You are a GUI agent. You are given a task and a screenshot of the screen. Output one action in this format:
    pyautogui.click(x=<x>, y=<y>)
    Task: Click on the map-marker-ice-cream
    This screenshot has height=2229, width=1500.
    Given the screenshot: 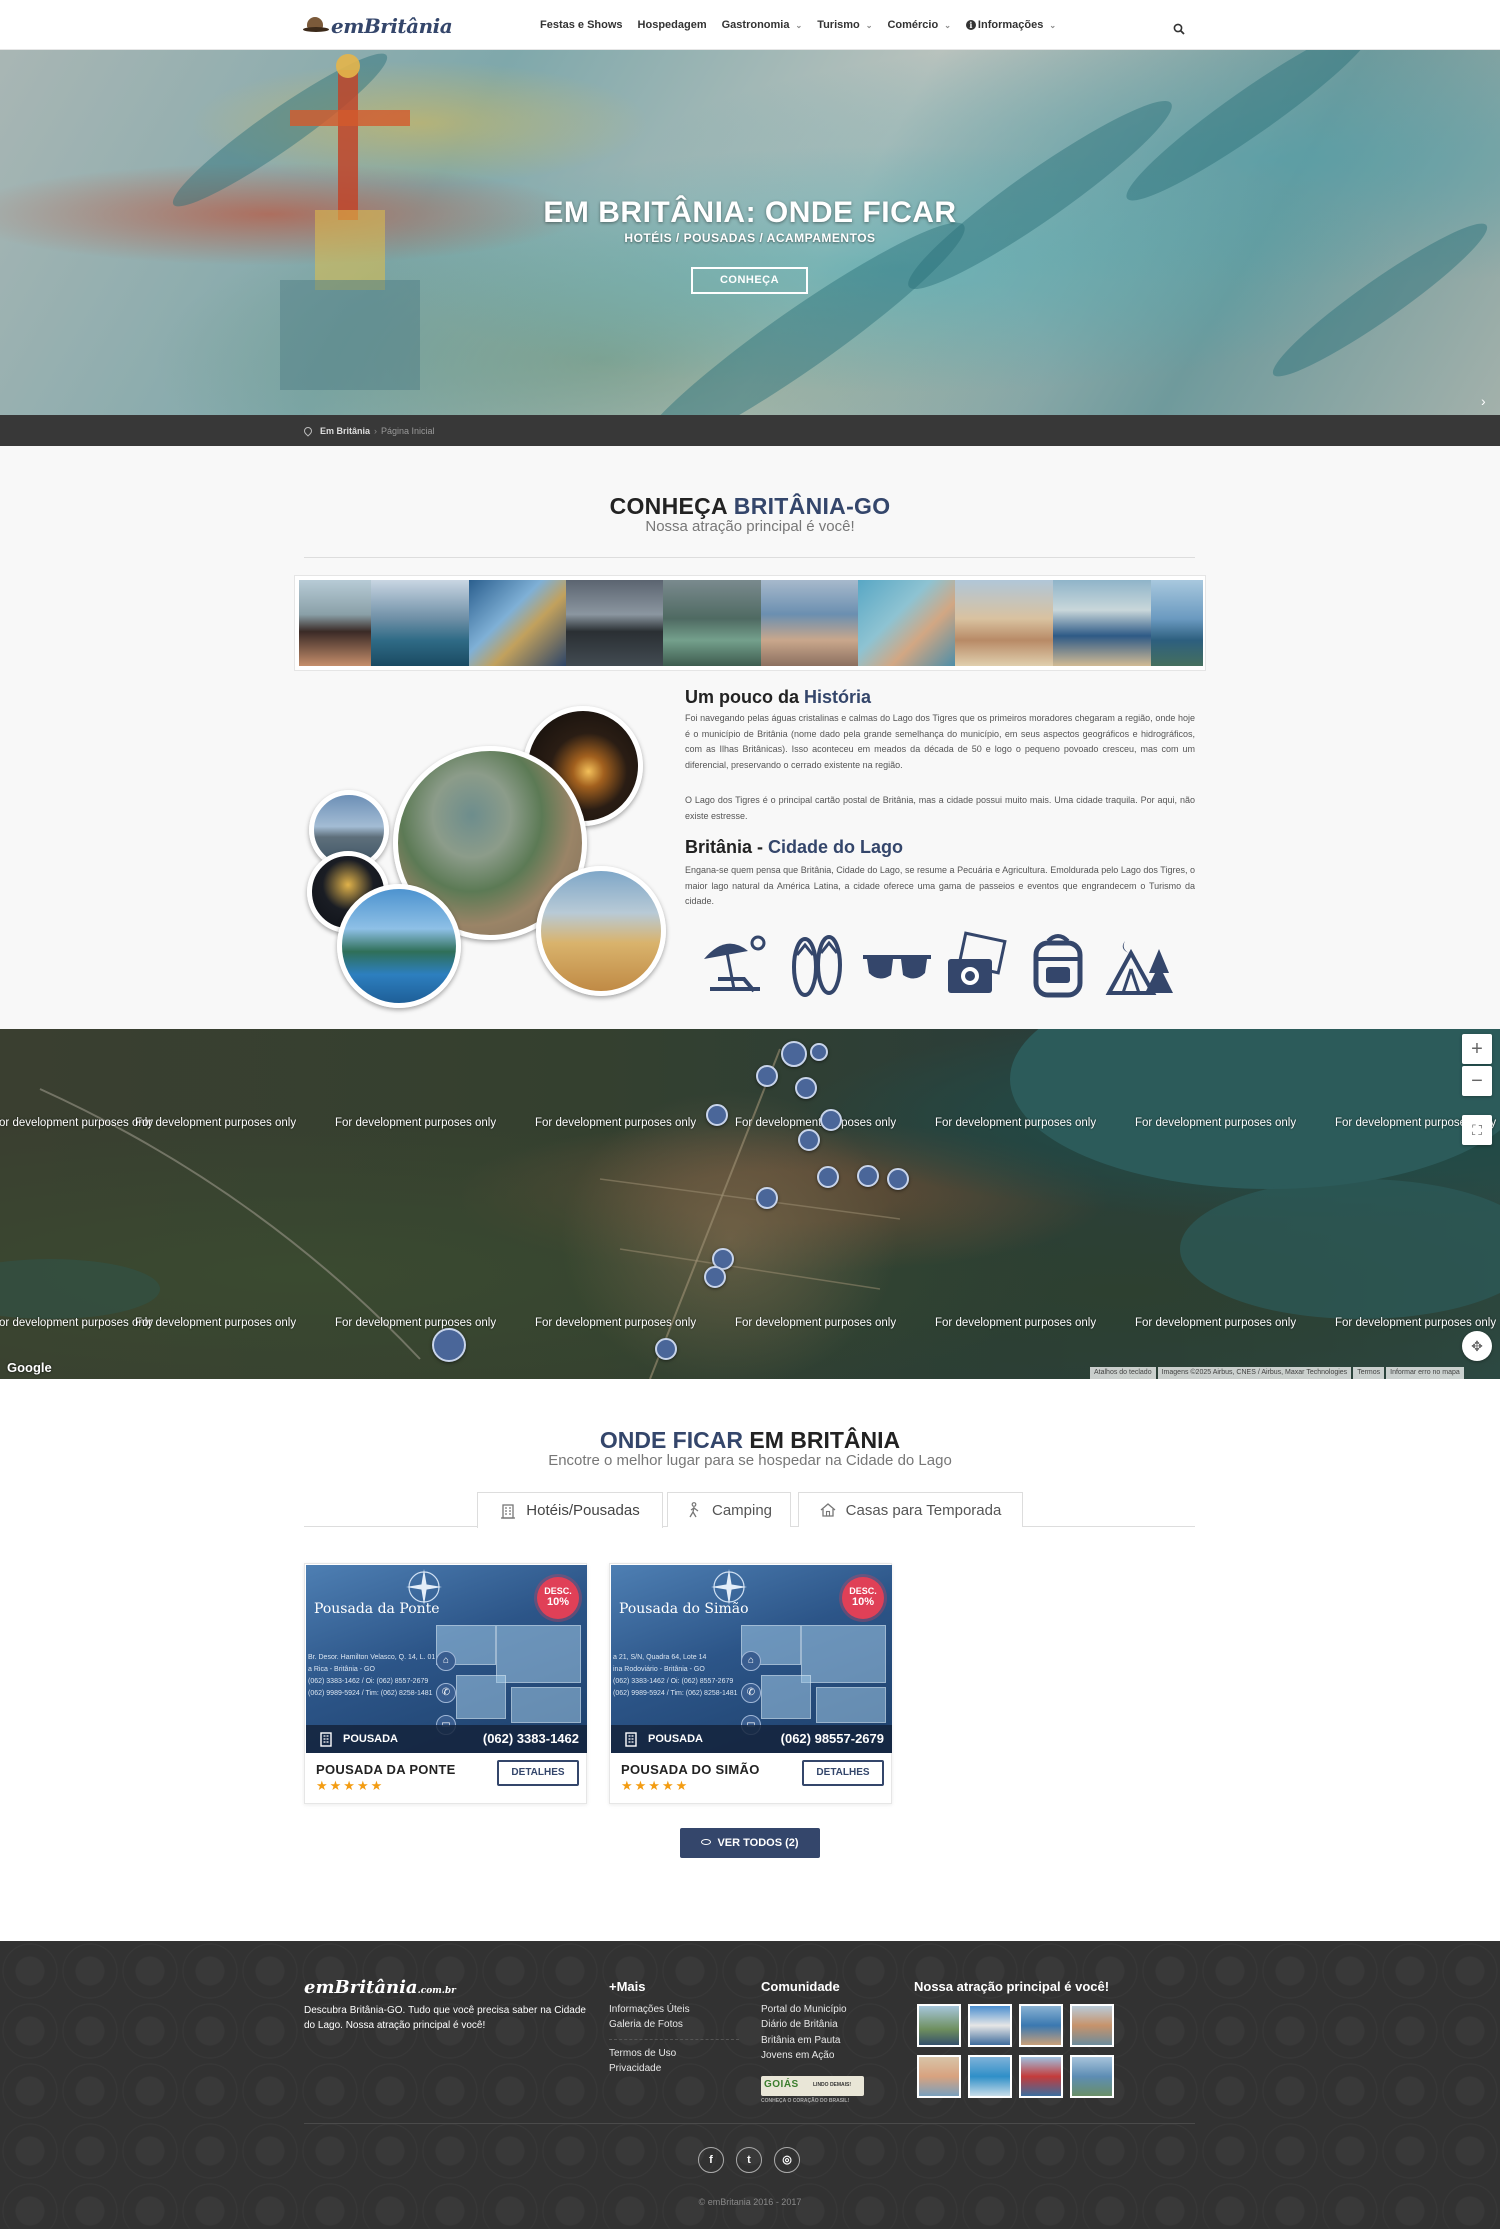 What is the action you would take?
    pyautogui.click(x=767, y=1198)
    